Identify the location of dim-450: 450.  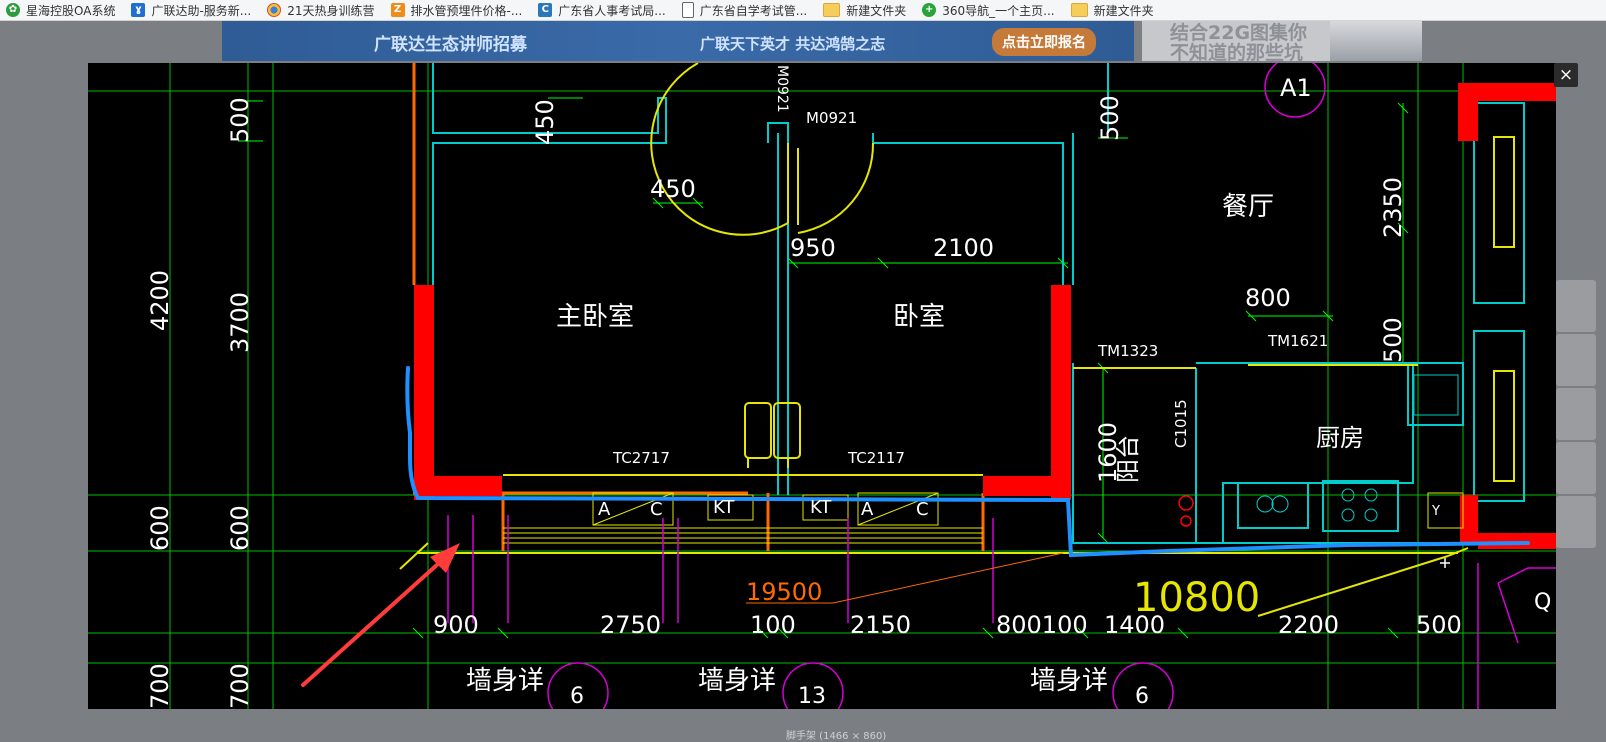
(673, 189).